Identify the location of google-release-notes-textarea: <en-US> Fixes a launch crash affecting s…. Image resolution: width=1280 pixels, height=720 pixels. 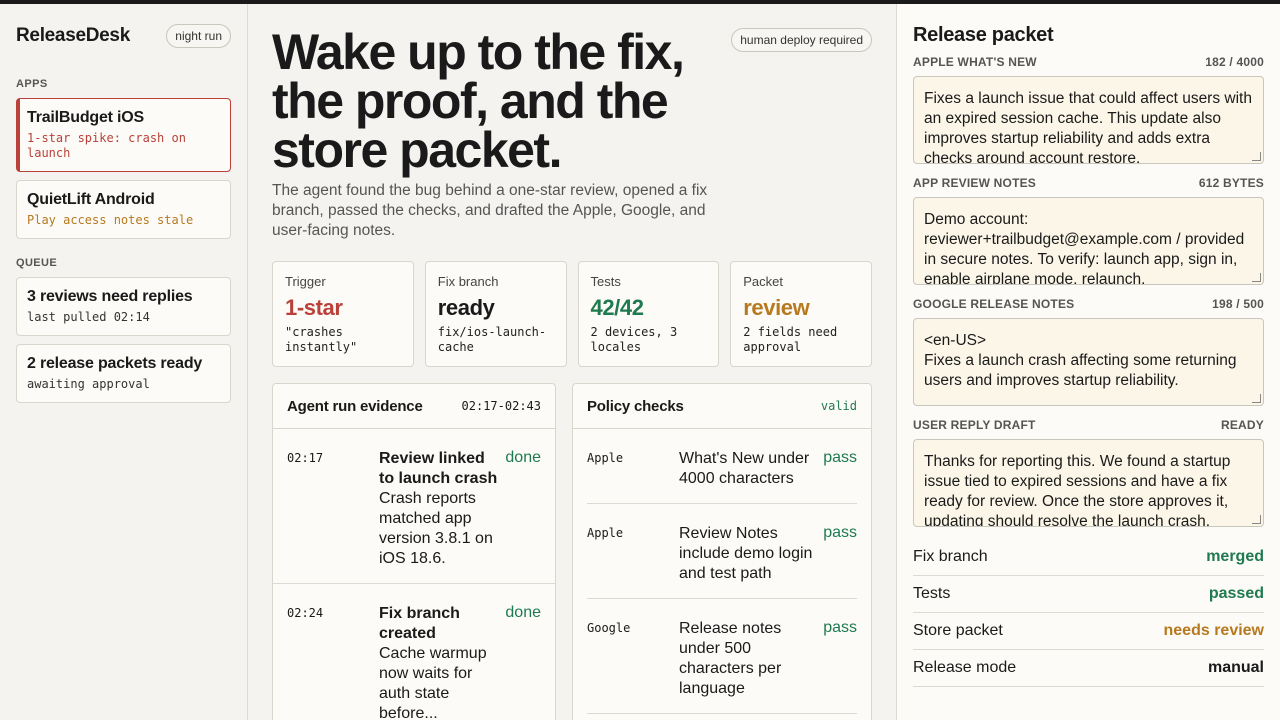
(1088, 362).